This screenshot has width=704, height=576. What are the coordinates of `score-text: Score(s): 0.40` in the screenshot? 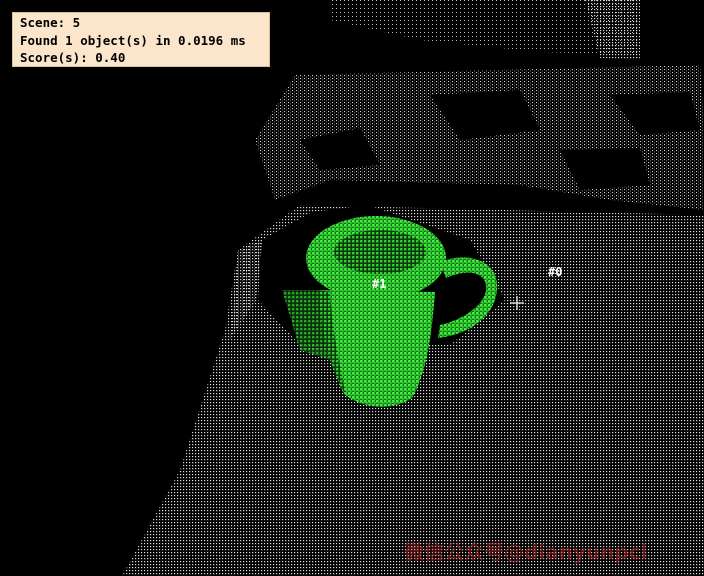 It's located at (73, 57).